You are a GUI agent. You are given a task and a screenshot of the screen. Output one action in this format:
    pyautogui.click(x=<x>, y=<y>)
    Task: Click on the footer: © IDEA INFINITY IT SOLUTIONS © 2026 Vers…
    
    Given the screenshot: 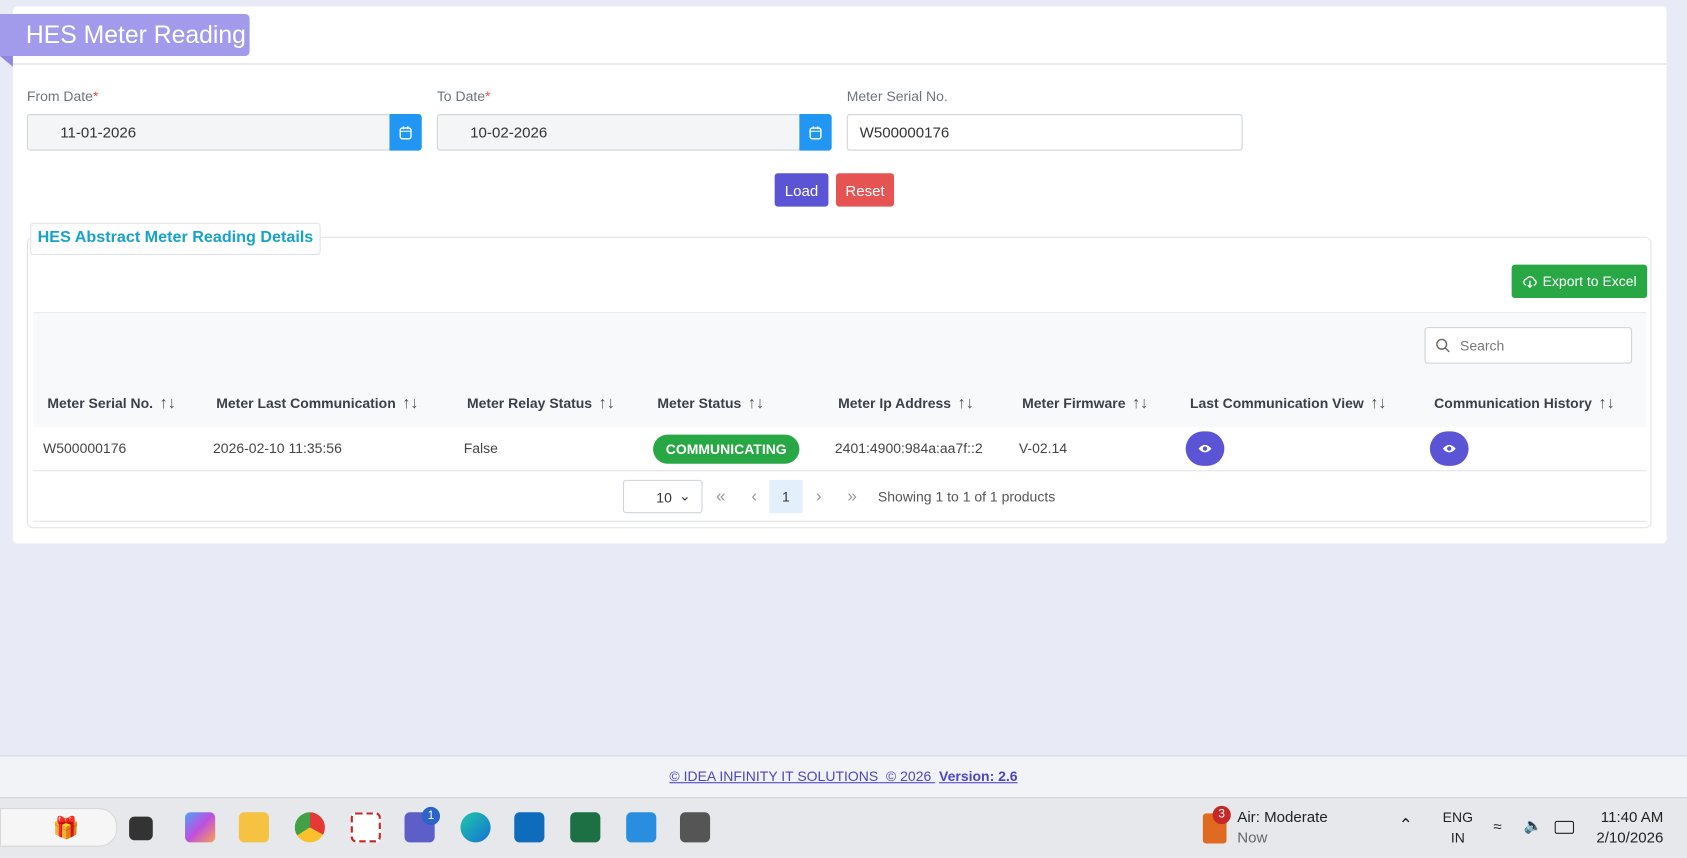 What is the action you would take?
    pyautogui.click(x=843, y=777)
    